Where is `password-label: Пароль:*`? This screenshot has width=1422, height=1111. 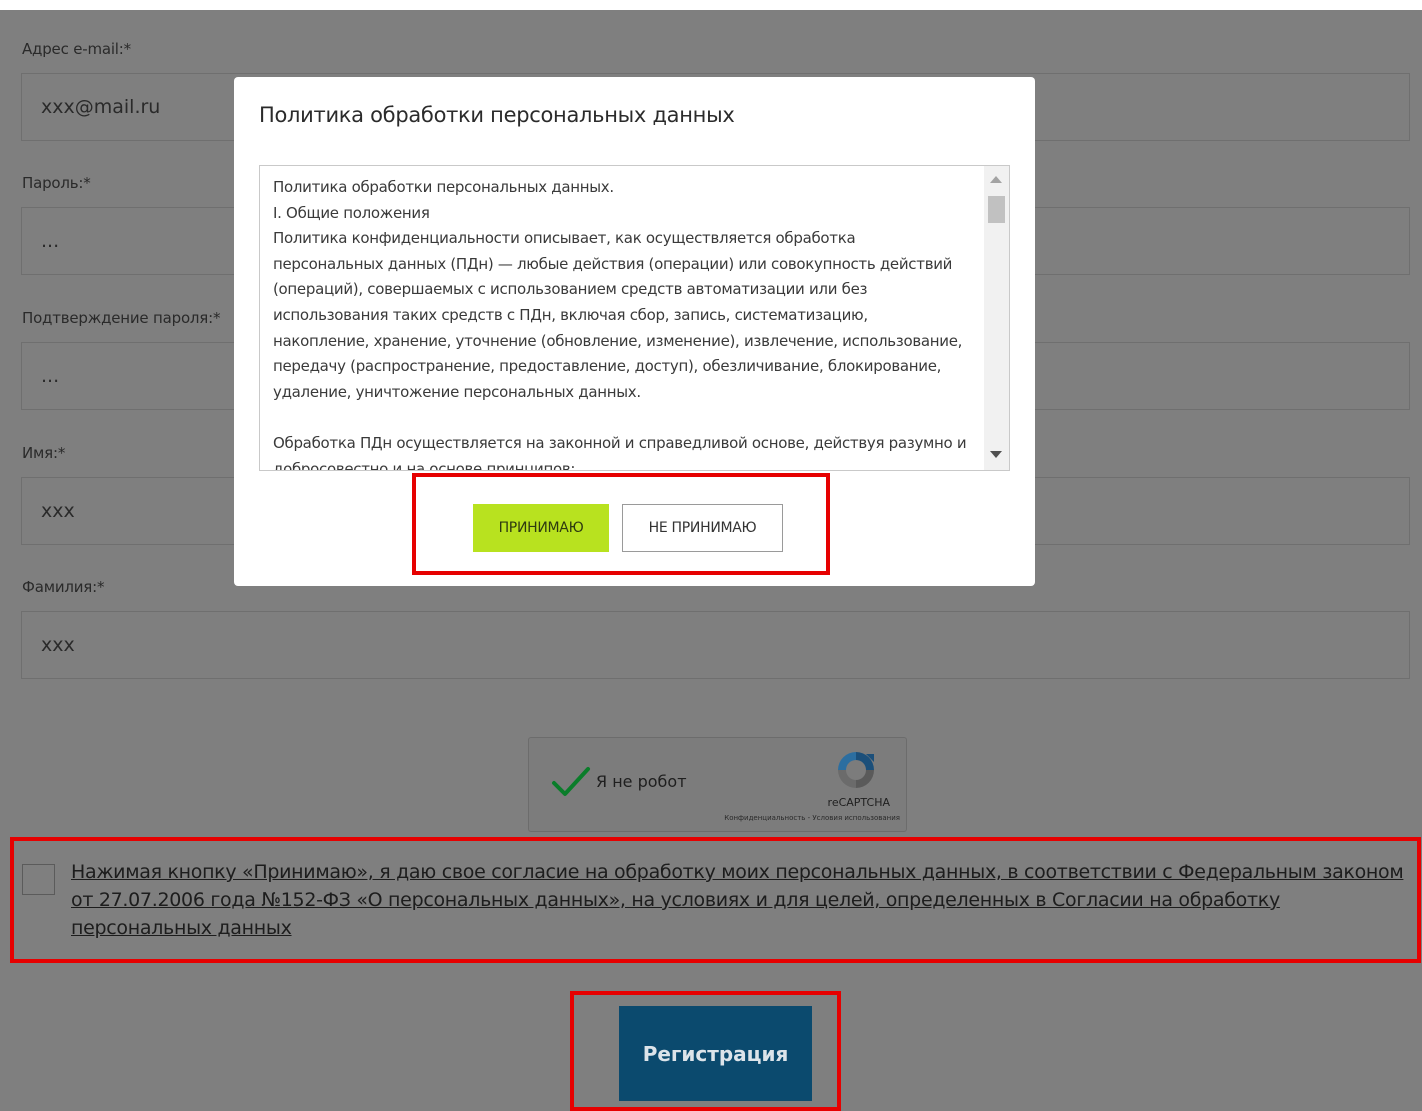
password-label: Пароль:* is located at coordinates (56, 183).